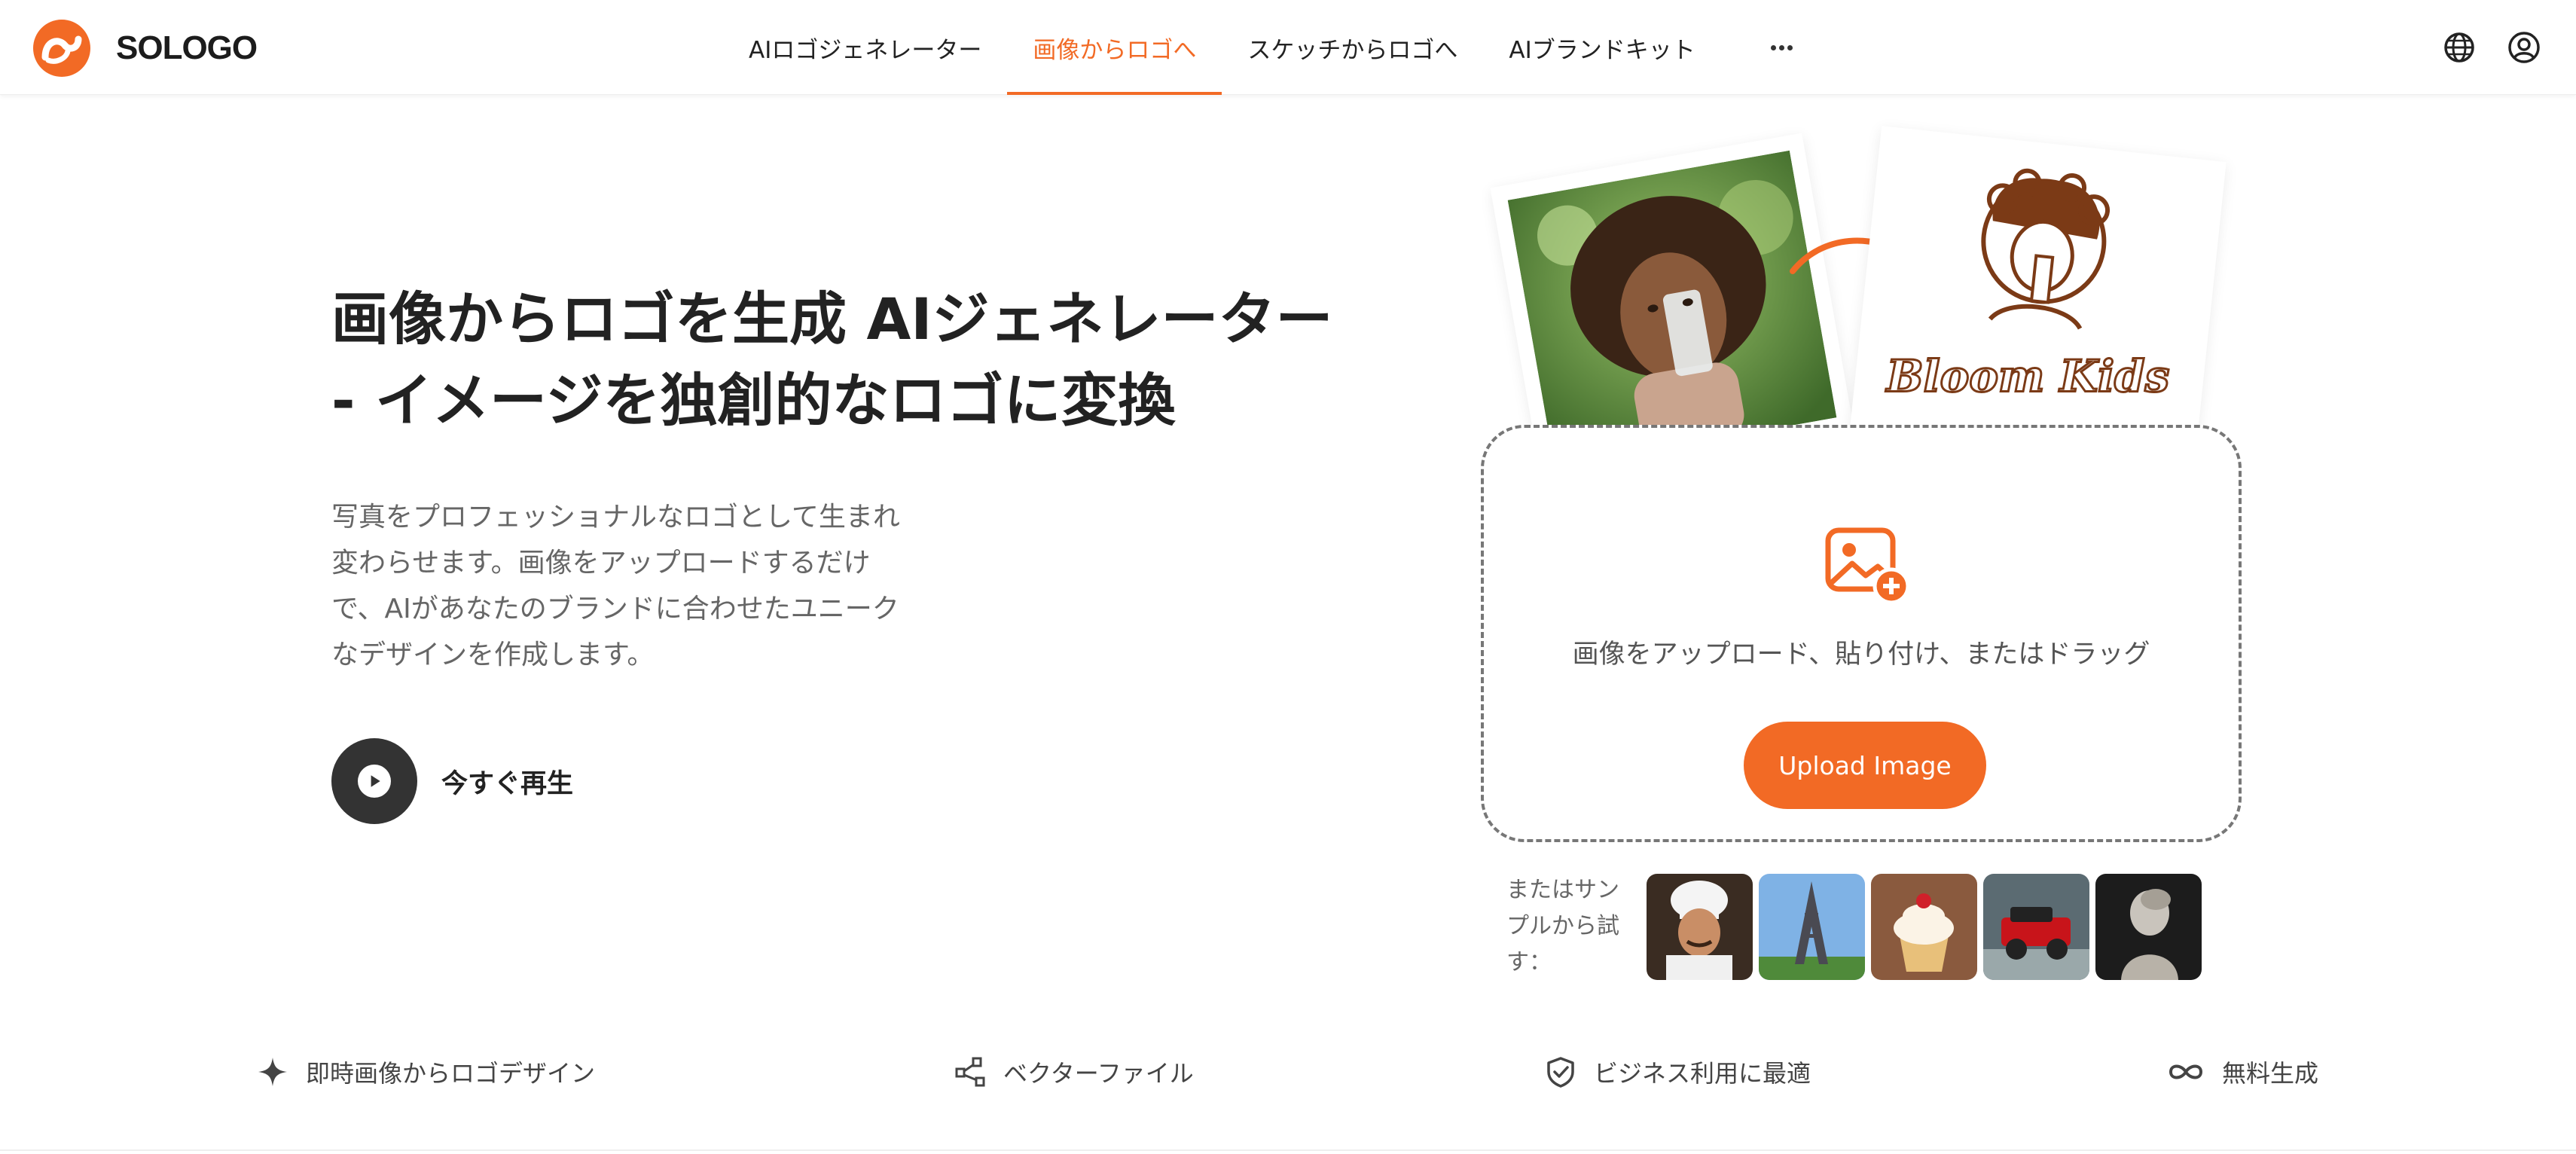 This screenshot has width=2576, height=1154. I want to click on main-nav: AIロゴジェネレーター 画像からロゴへ スケッチからロゴへ AIブランドキット, so click(1272, 47).